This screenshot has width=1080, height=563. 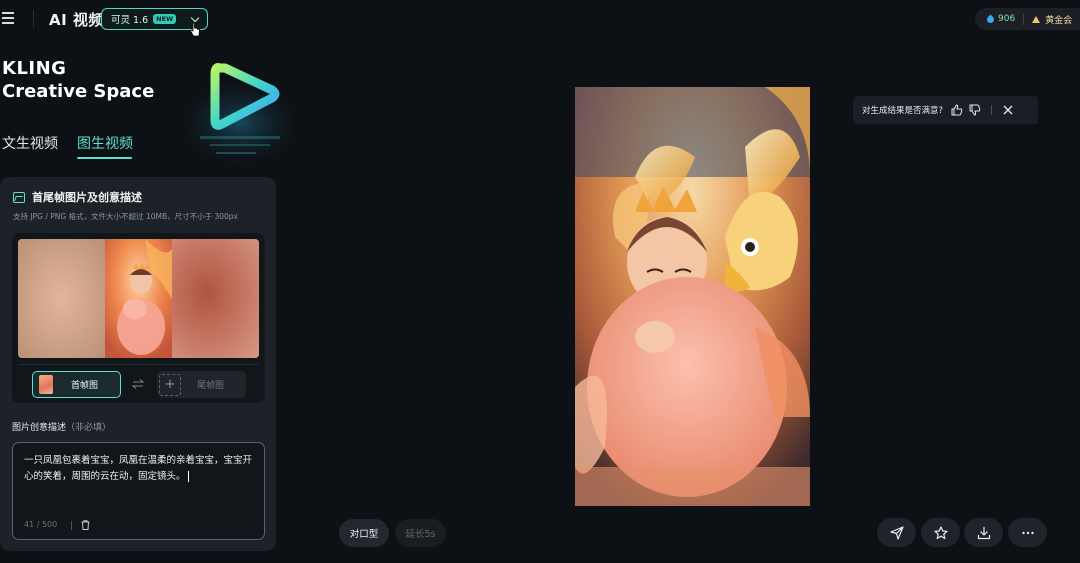 I want to click on uploaded-image-preview, so click(x=138, y=298).